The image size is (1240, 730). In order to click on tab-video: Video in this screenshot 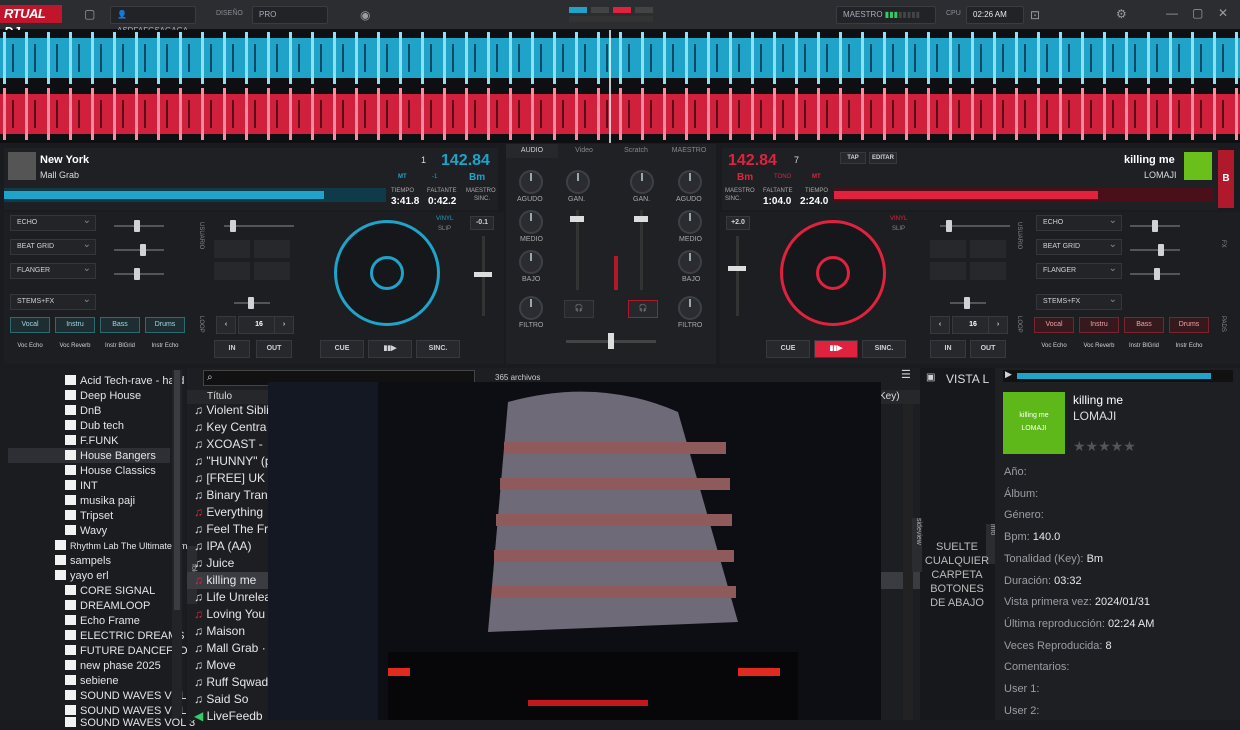, I will do `click(584, 151)`.